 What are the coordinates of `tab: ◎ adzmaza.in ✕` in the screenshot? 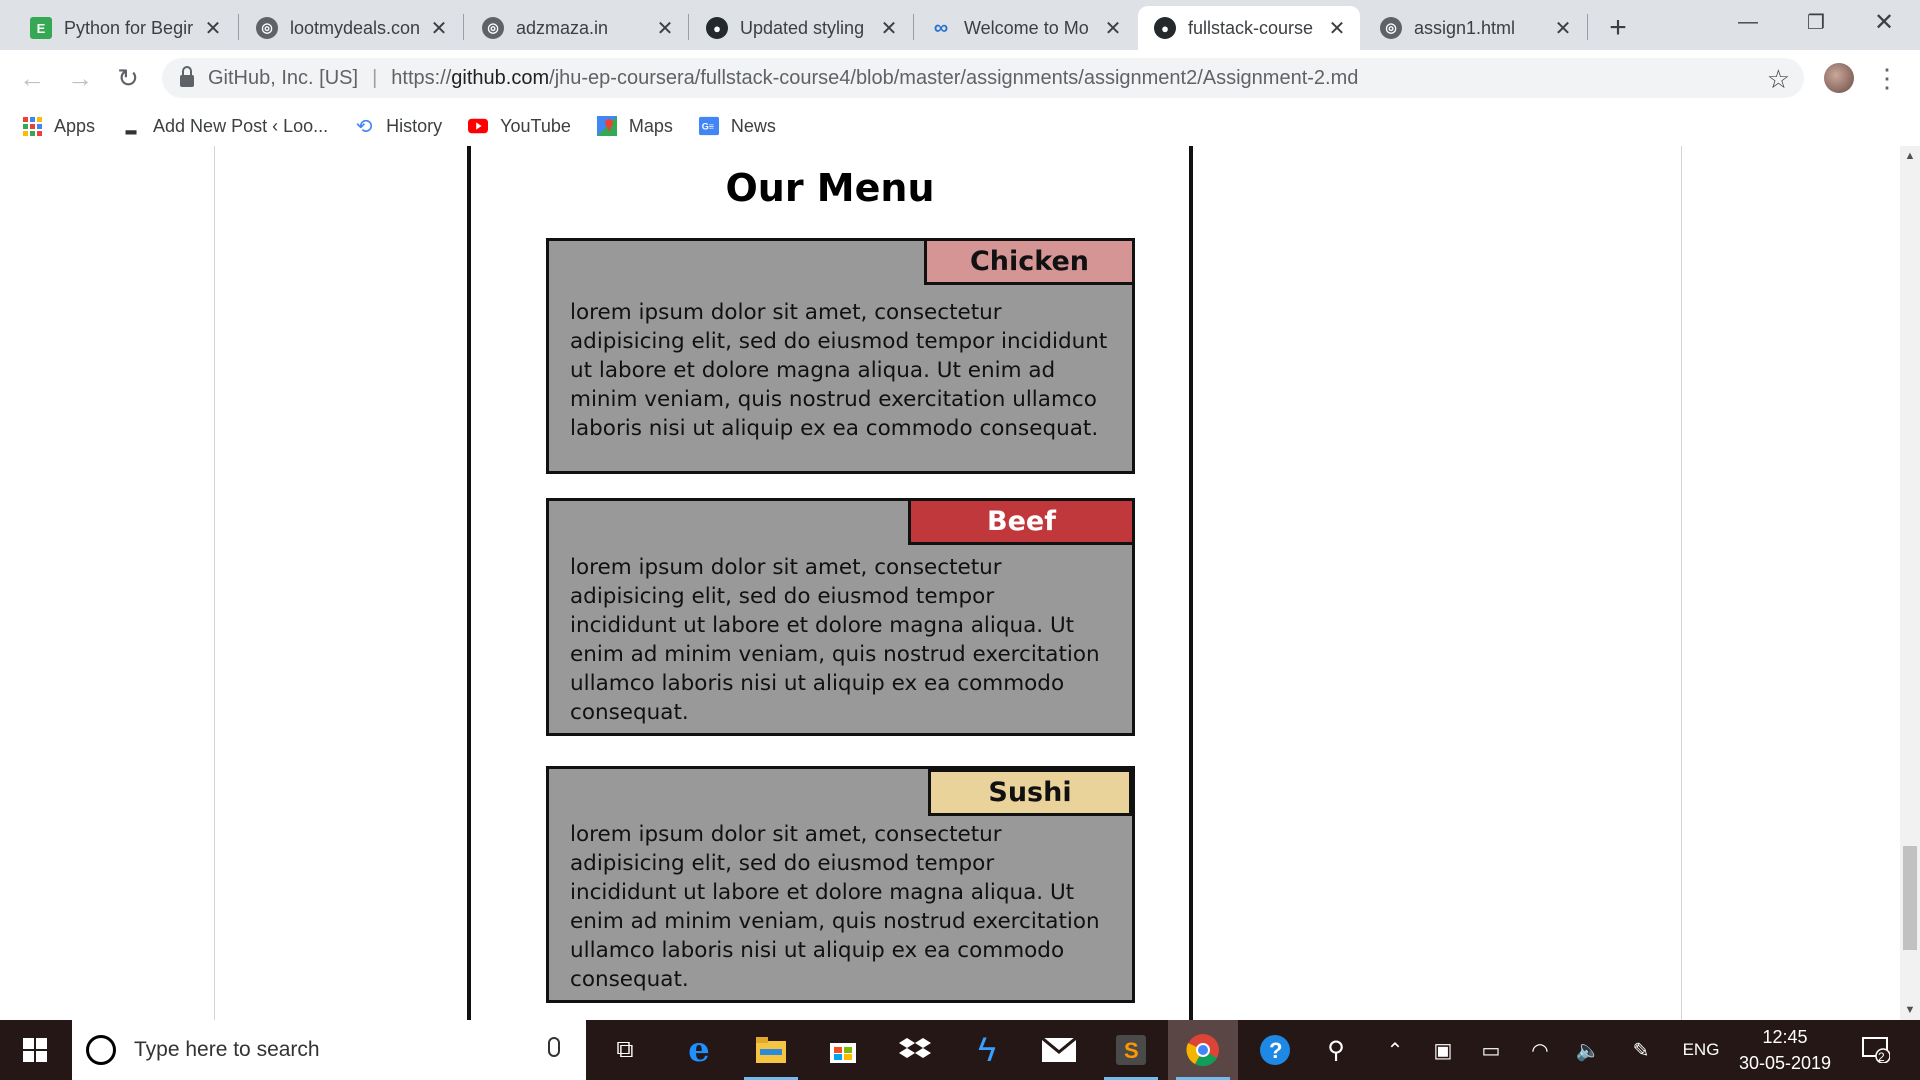 It's located at (577, 28).